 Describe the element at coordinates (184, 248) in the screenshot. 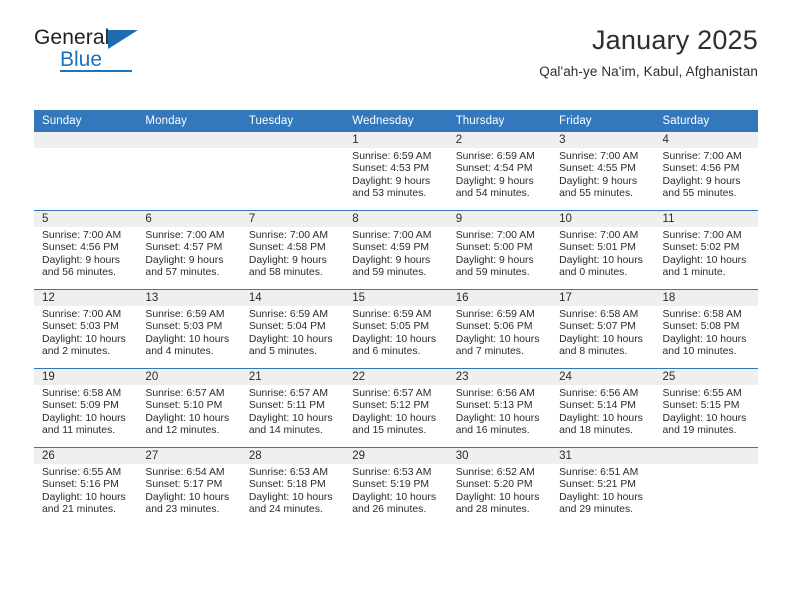

I see `sunset-text: Sunset: 4:57 PM` at that location.